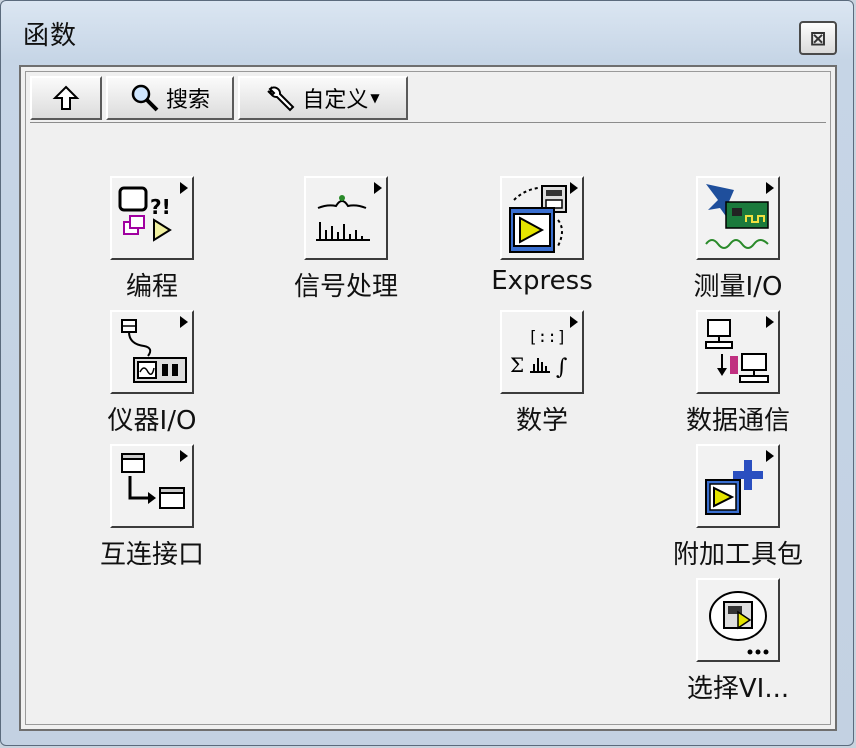 The image size is (856, 748). I want to click on close-button: ⊠, so click(818, 38).